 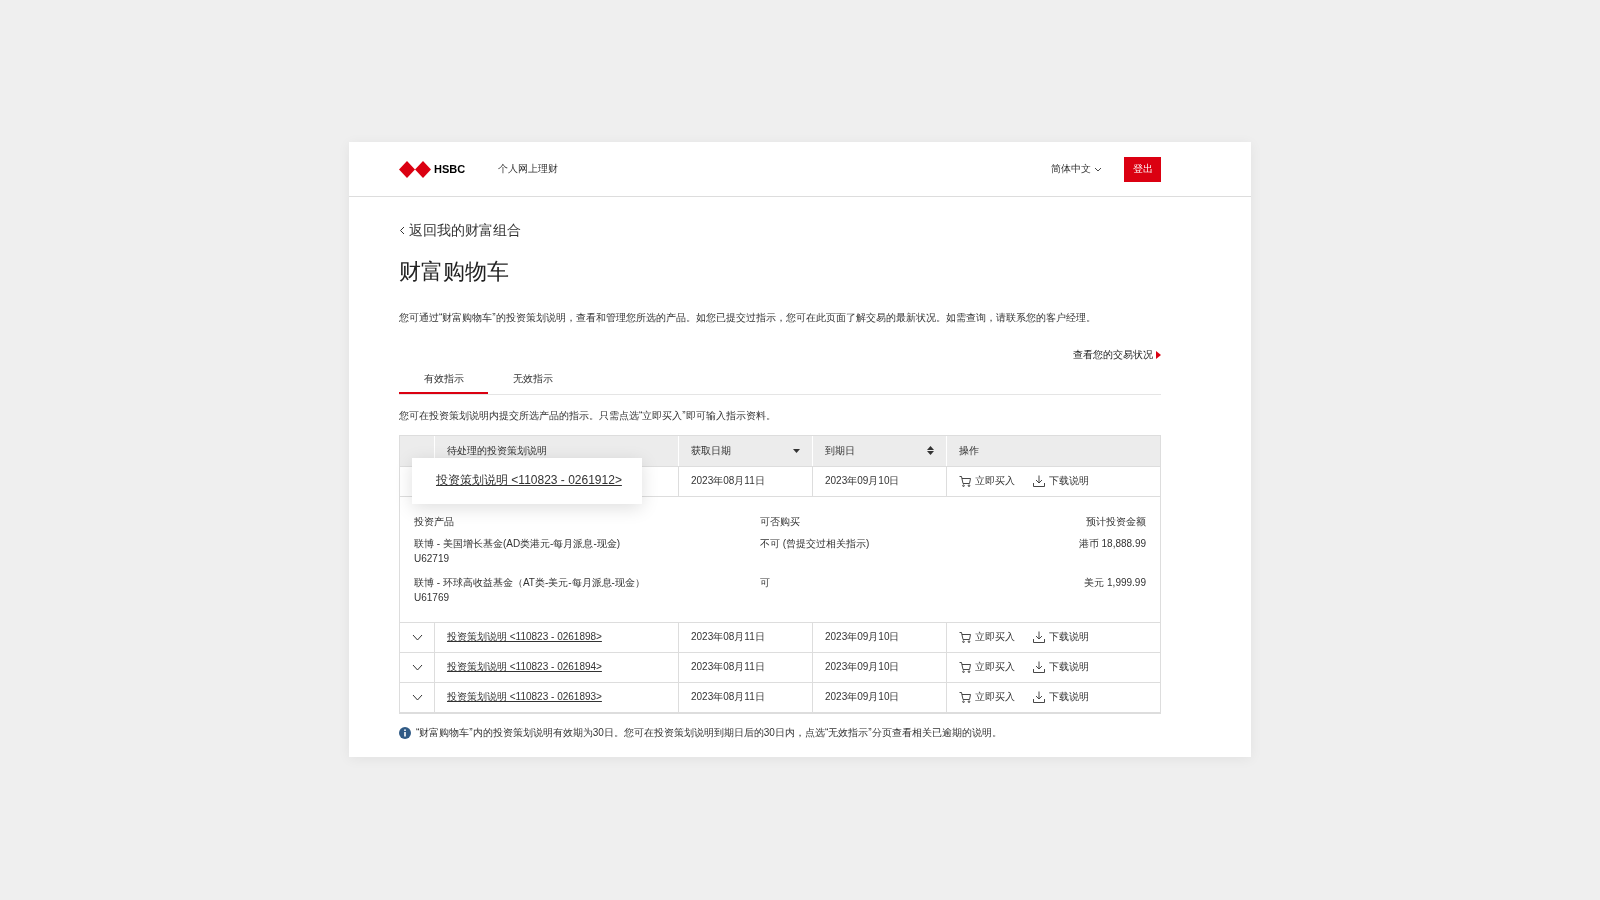 I want to click on caret-right-icon, so click(x=1158, y=354).